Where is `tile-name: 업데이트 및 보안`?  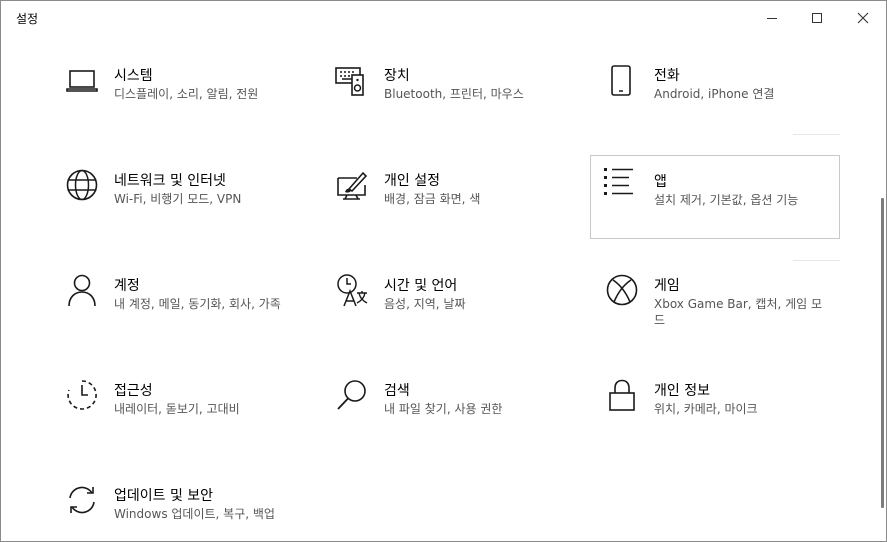
tile-name: 업데이트 및 보안 is located at coordinates (164, 496).